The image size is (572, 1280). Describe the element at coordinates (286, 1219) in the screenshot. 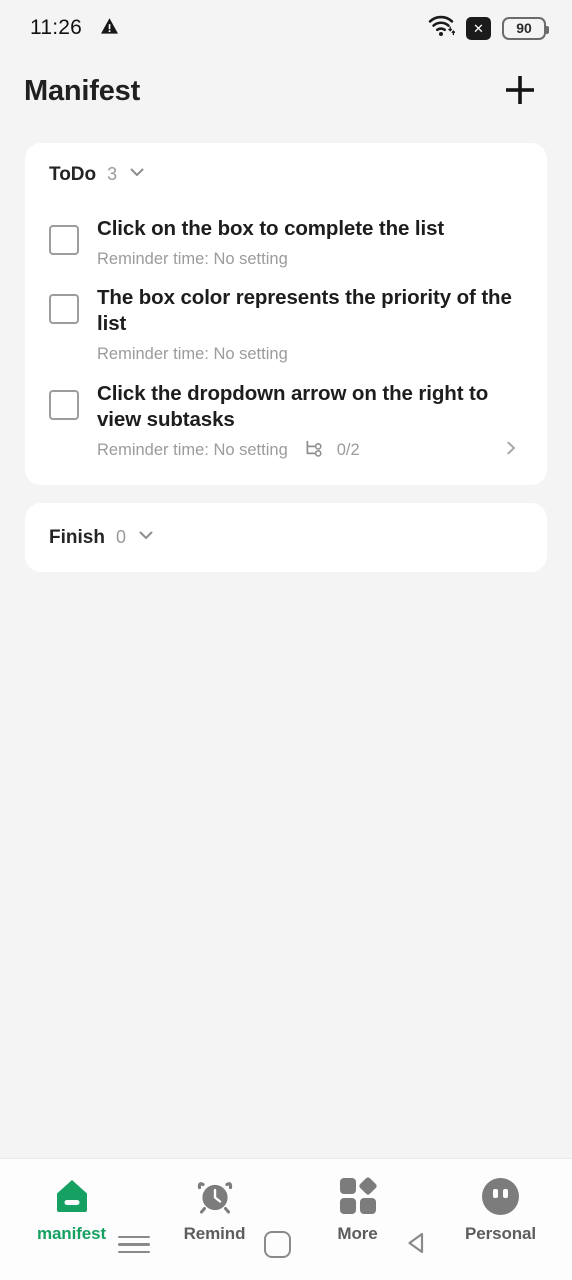

I see `bottom-navigation-bar: manifest Remind More Personal` at that location.